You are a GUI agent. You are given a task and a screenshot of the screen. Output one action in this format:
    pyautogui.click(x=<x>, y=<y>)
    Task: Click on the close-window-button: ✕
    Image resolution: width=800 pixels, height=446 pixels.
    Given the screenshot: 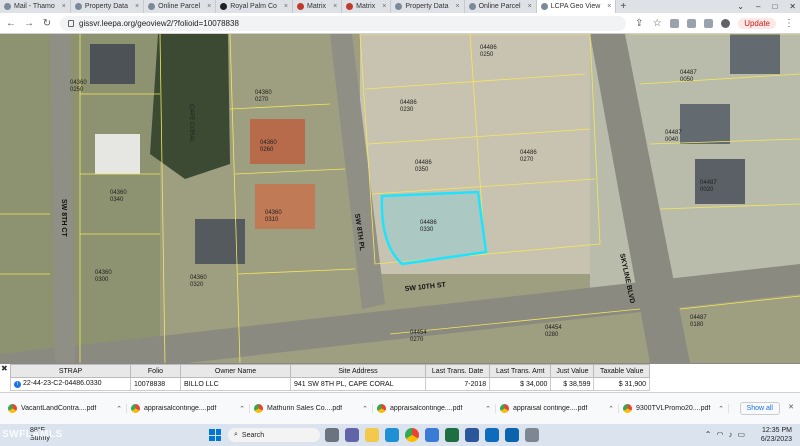 What is the action you would take?
    pyautogui.click(x=792, y=6)
    